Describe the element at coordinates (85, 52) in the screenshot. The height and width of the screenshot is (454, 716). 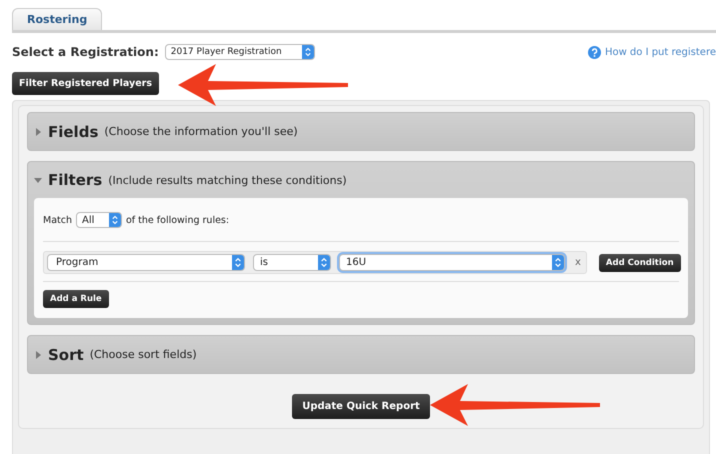
I see `registration-label: Select a Registration:` at that location.